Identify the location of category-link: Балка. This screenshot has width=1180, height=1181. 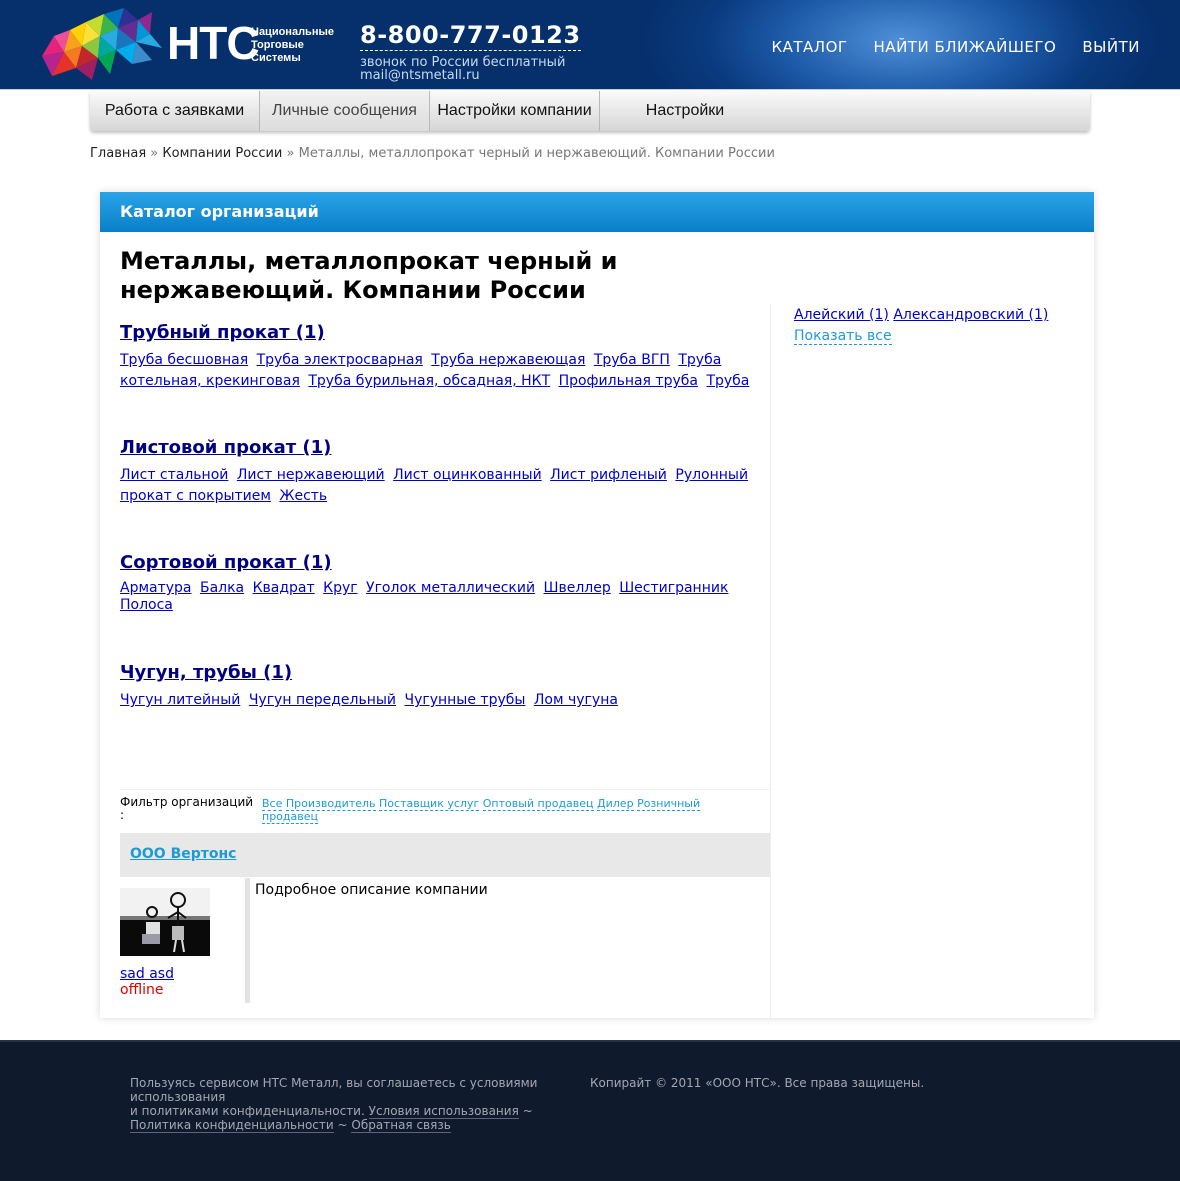
(222, 588).